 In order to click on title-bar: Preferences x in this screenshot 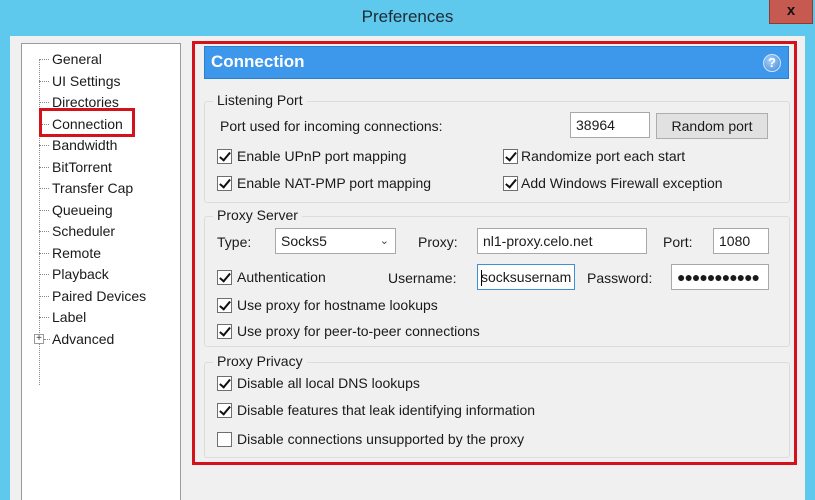, I will do `click(407, 18)`.